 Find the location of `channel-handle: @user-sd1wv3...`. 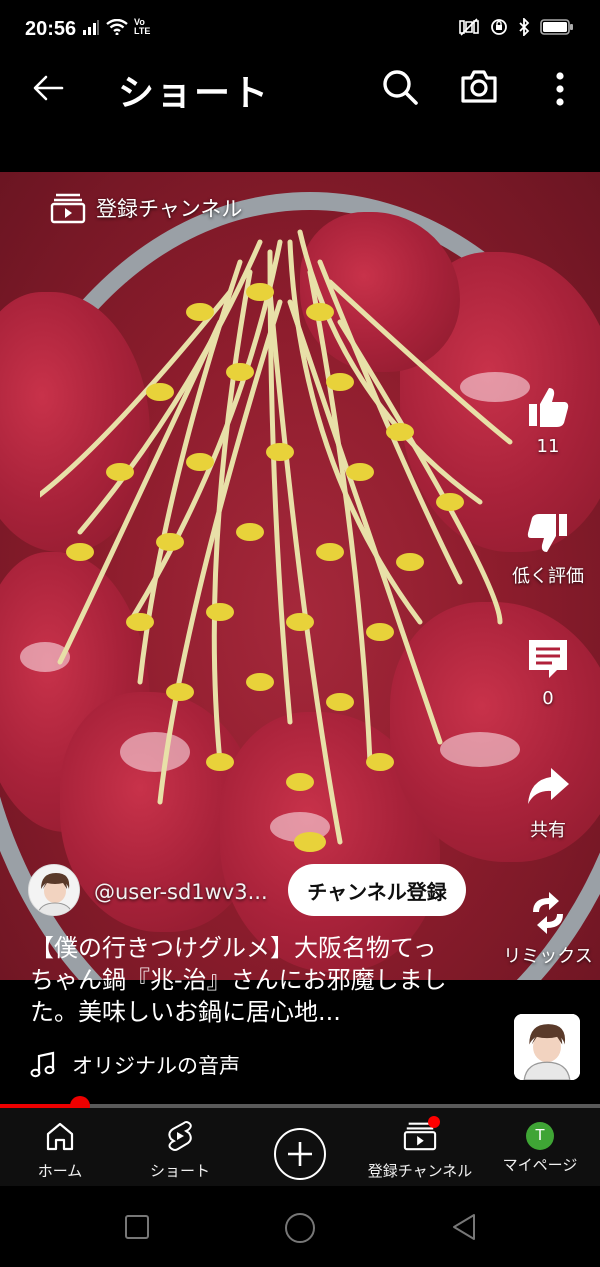

channel-handle: @user-sd1wv3... is located at coordinates (181, 892).